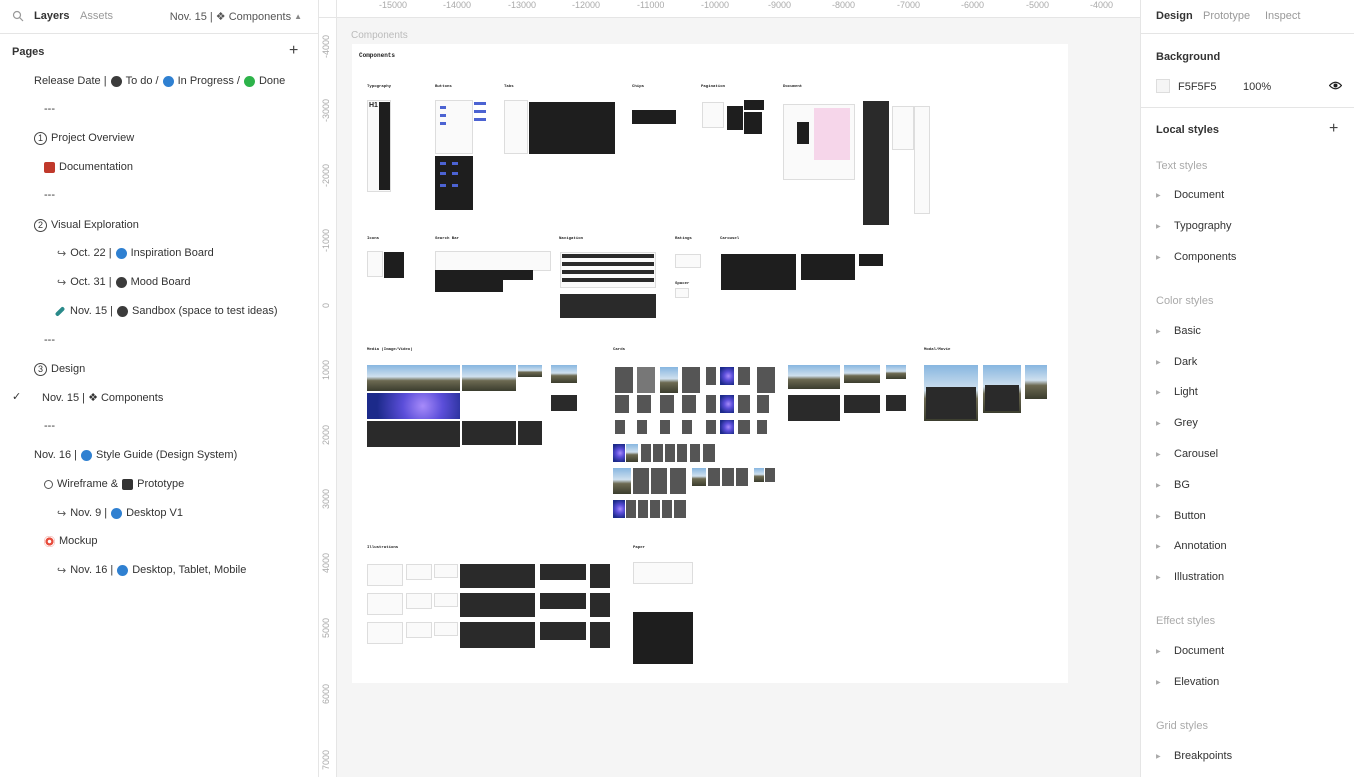 Image resolution: width=1354 pixels, height=777 pixels. What do you see at coordinates (84, 138) in the screenshot?
I see `page-item-project-overview: 1 Project Overview` at bounding box center [84, 138].